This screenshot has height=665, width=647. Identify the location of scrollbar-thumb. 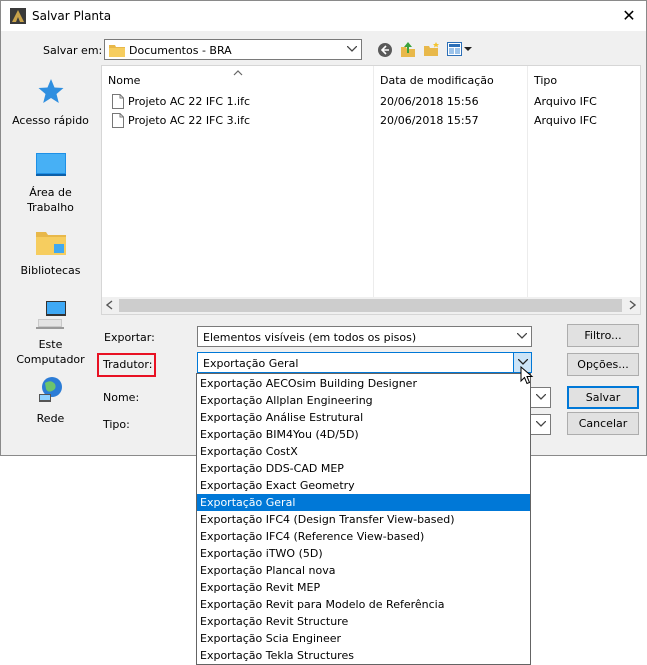
(370, 305).